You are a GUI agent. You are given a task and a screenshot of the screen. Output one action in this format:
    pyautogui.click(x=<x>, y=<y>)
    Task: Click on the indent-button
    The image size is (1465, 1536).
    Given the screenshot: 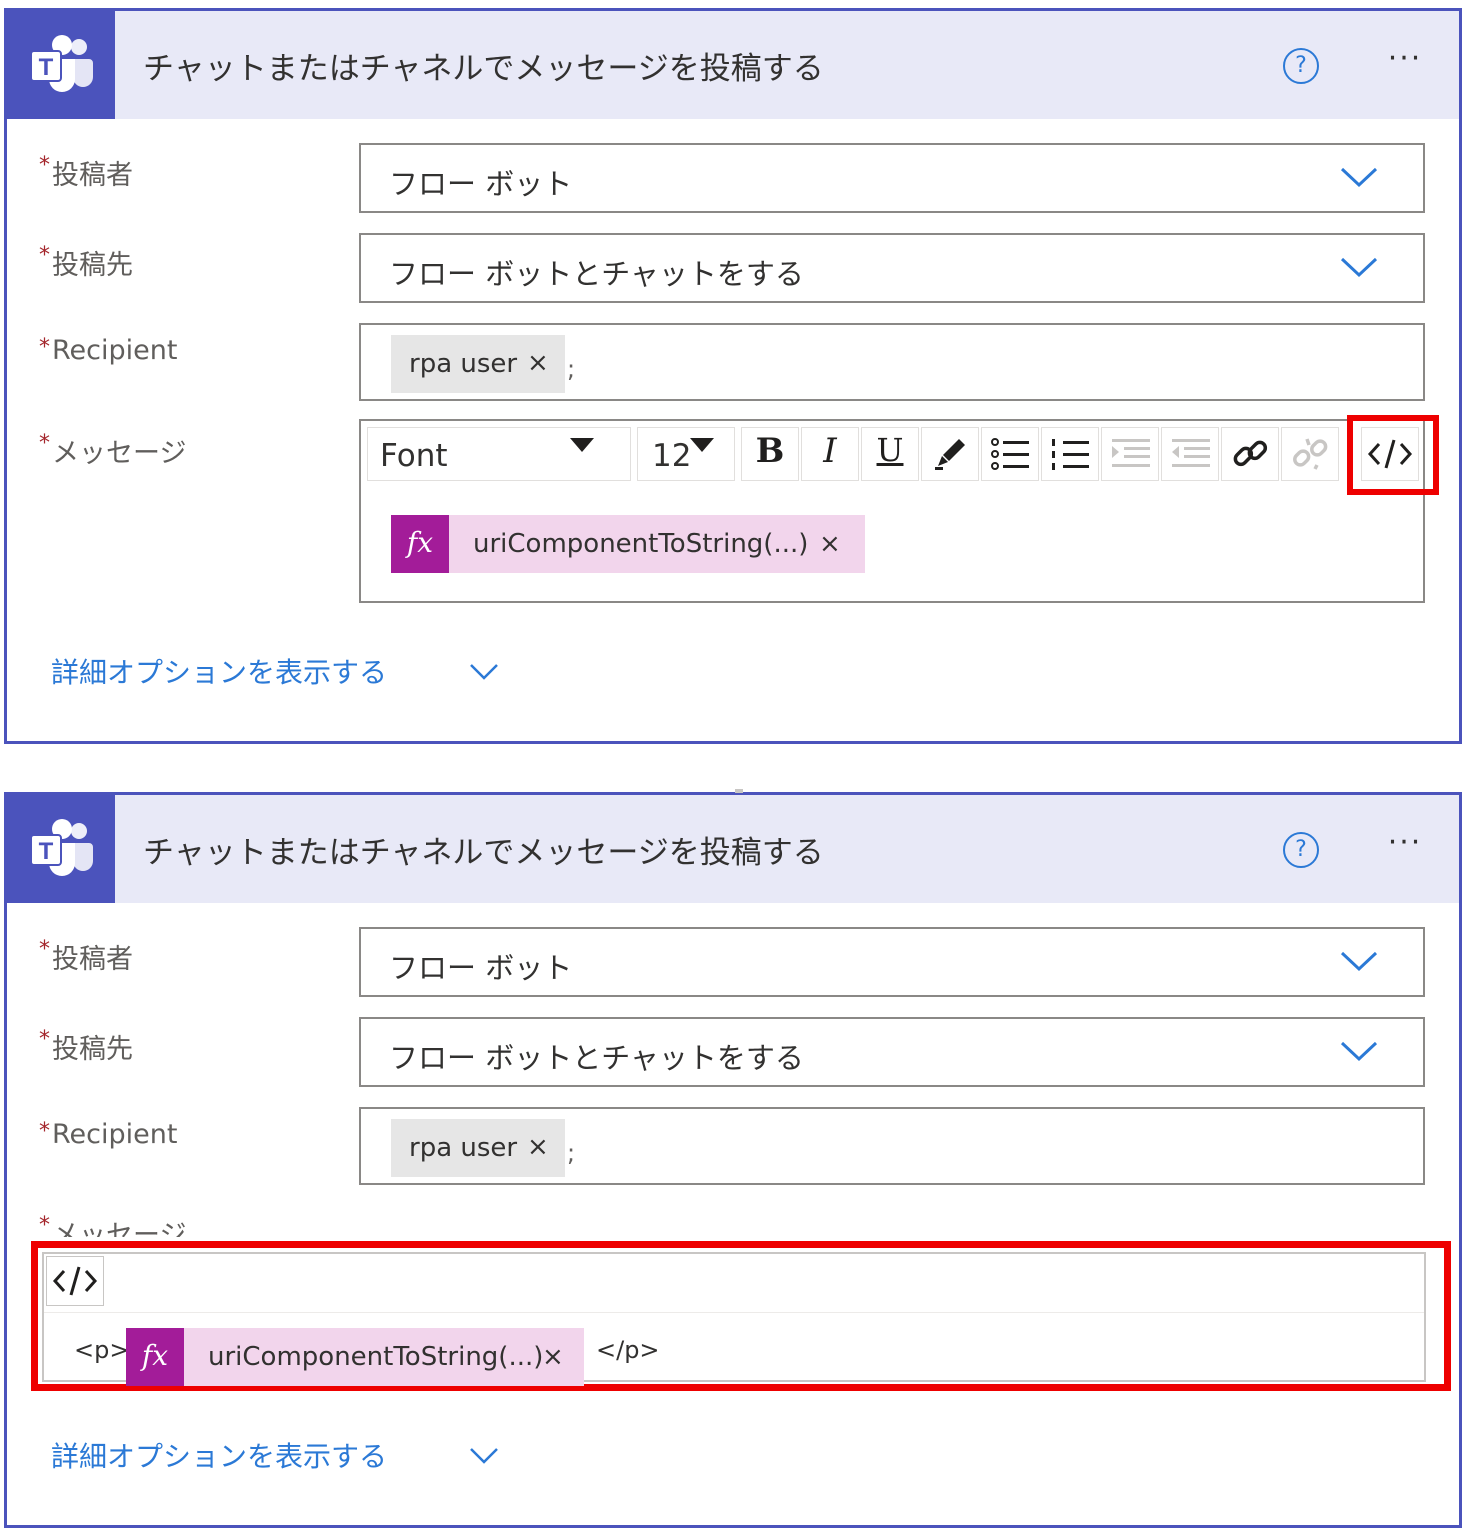 What is the action you would take?
    pyautogui.click(x=1130, y=454)
    